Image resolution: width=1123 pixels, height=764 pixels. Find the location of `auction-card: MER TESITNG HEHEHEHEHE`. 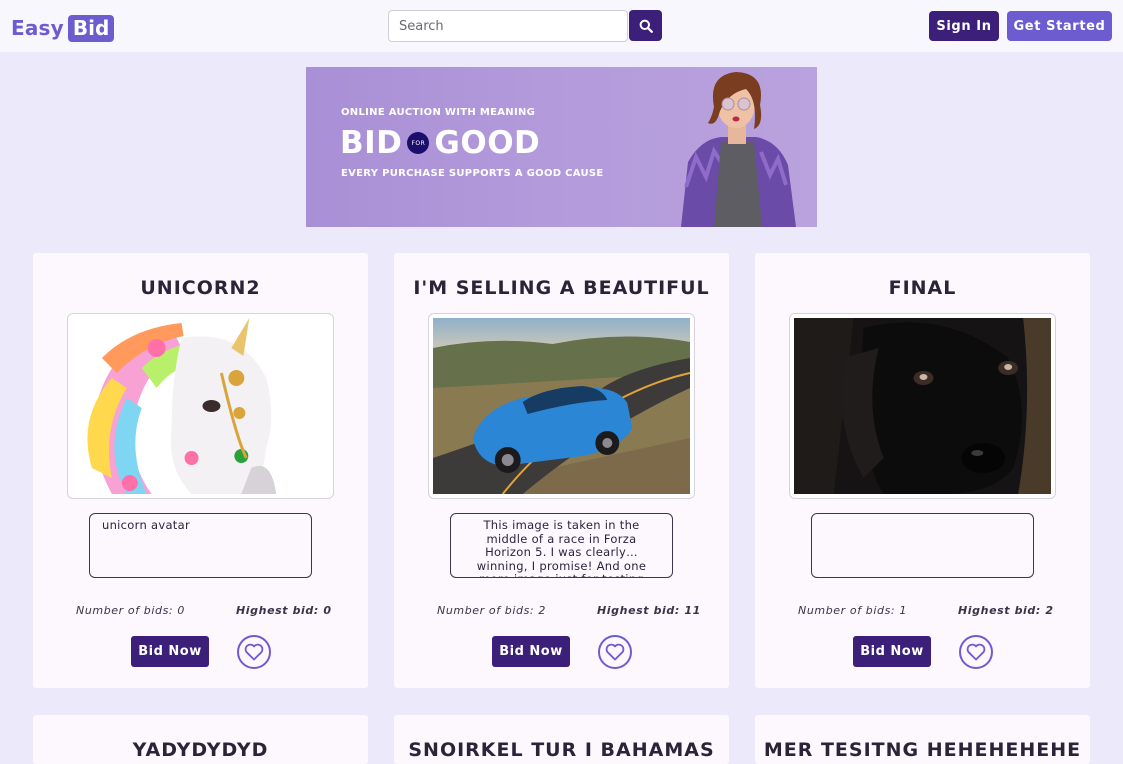

auction-card: MER TESITNG HEHEHEHEHE is located at coordinates (922, 739).